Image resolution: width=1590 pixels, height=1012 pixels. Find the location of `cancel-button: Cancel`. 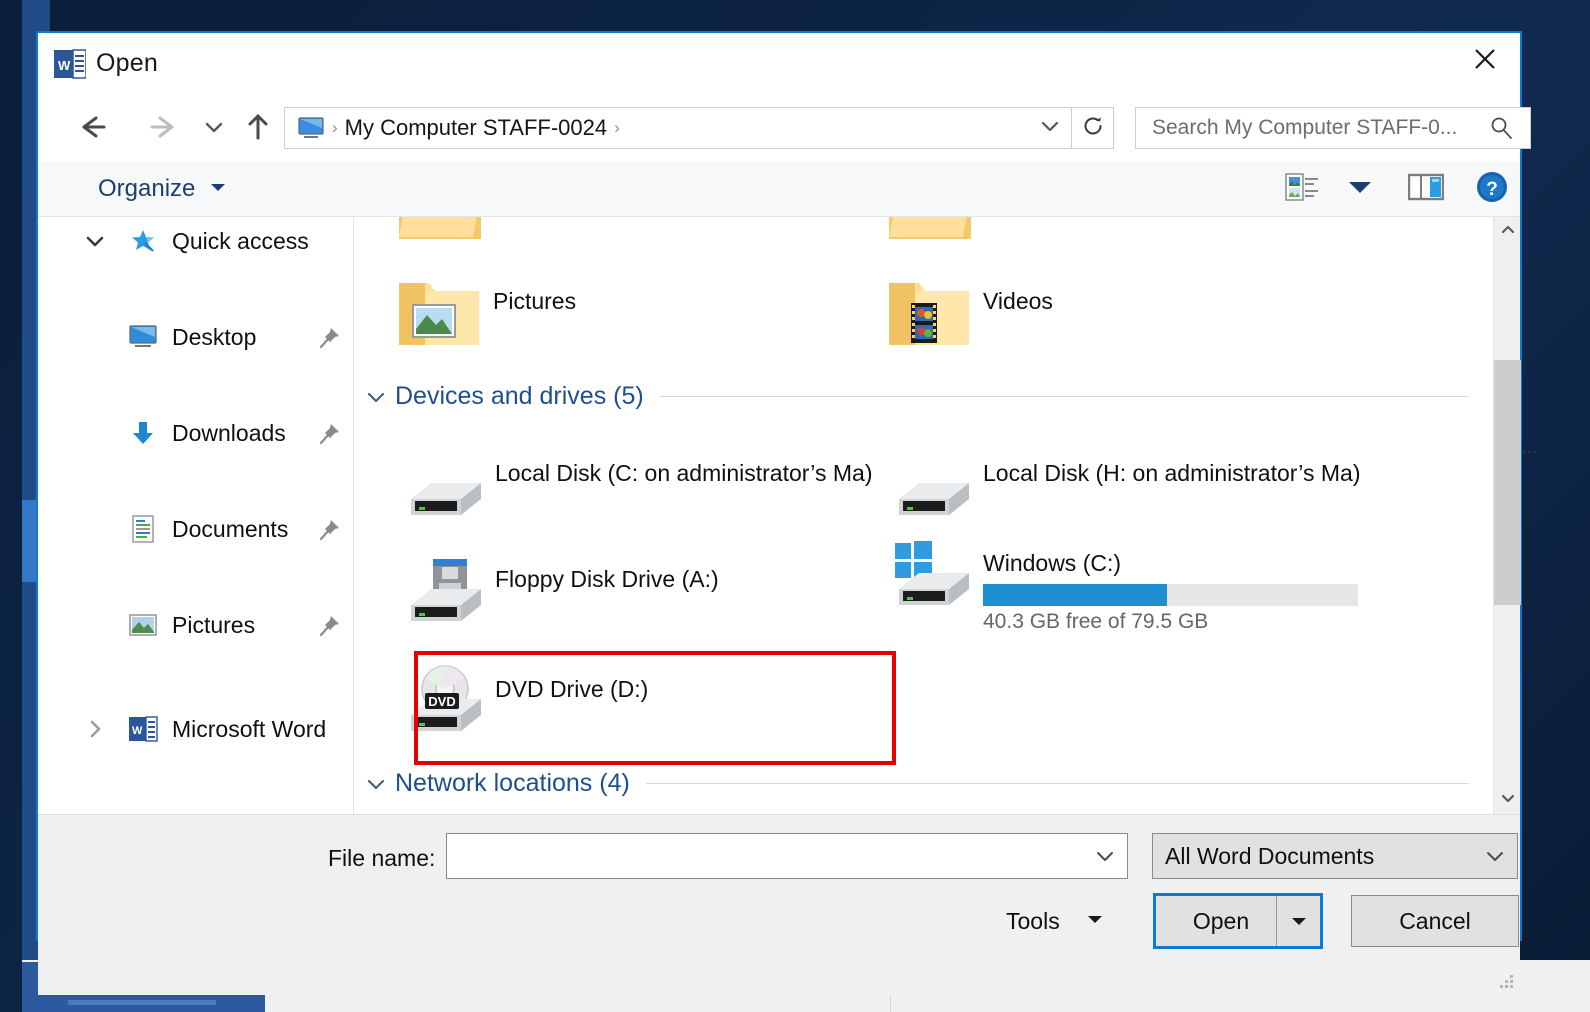

cancel-button: Cancel is located at coordinates (1435, 921).